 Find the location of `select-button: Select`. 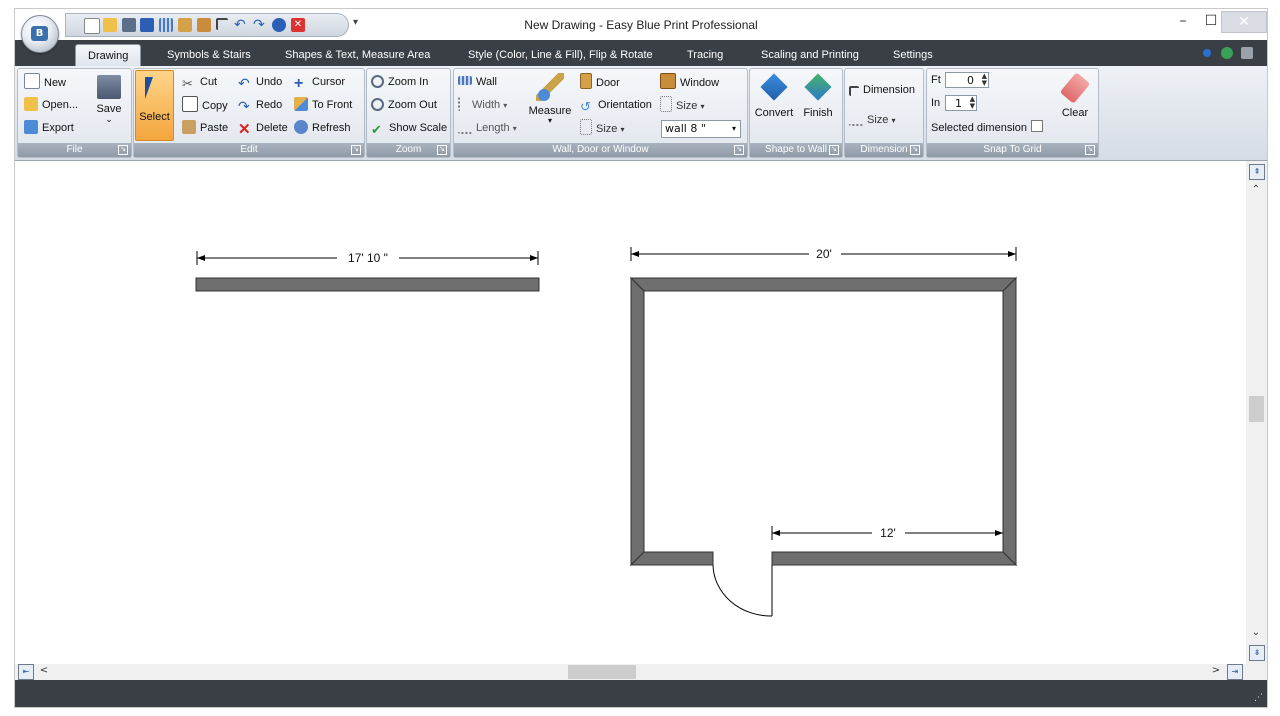

select-button: Select is located at coordinates (154, 105).